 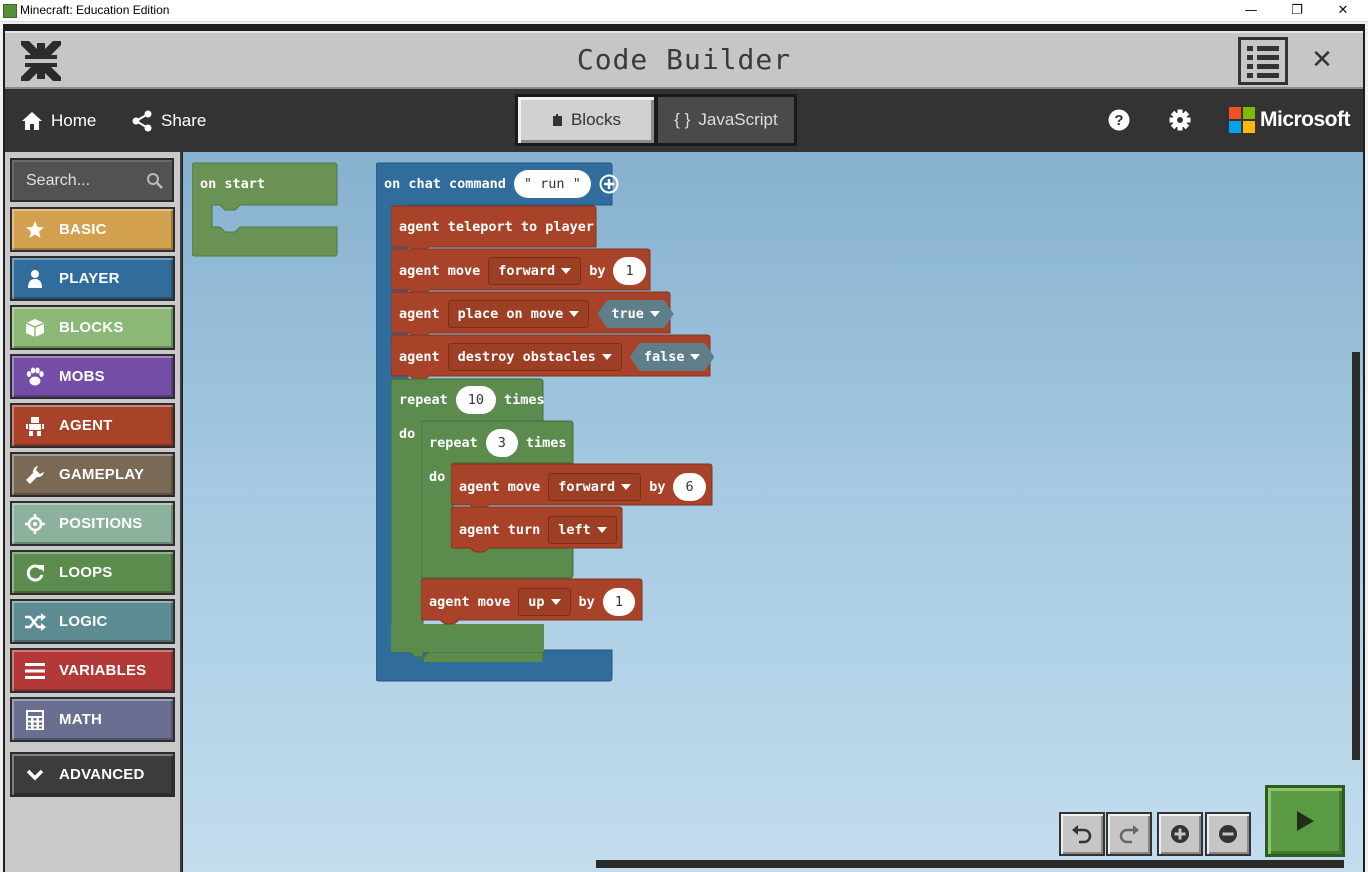 What do you see at coordinates (92, 376) in the screenshot?
I see `category-mobs: MOBS` at bounding box center [92, 376].